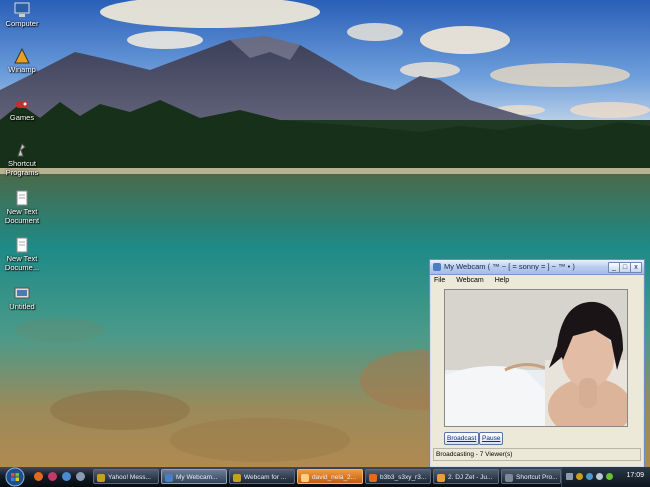 This screenshot has height=487, width=650. I want to click on untitled-icon, so click(22, 293).